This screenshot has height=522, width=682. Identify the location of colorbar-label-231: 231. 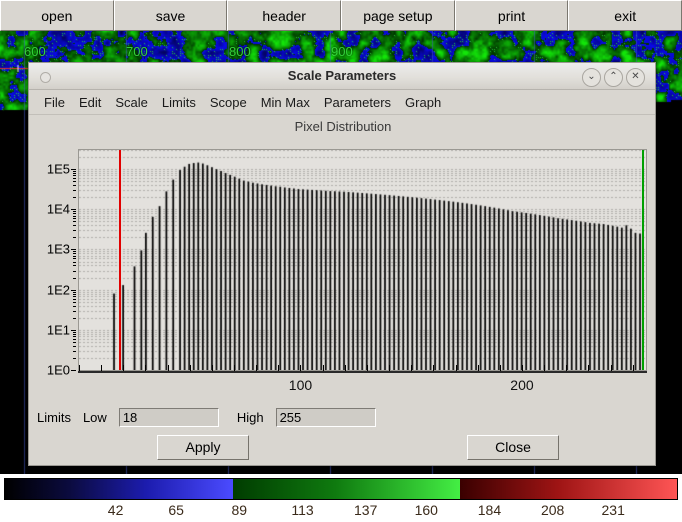
(613, 510).